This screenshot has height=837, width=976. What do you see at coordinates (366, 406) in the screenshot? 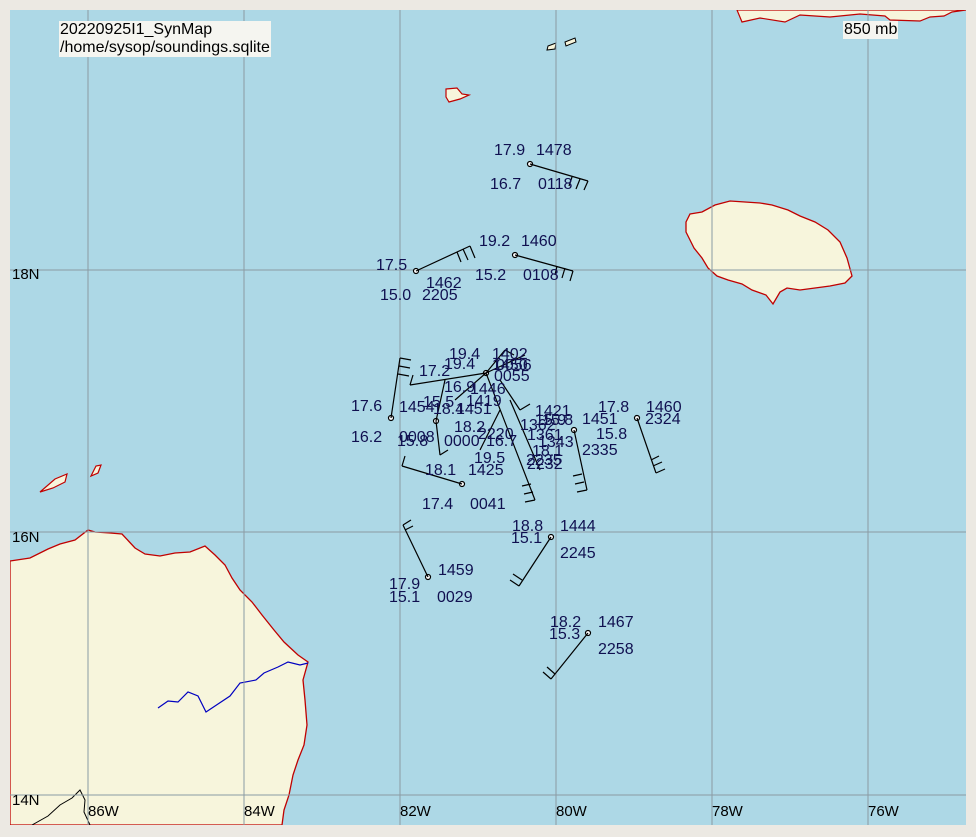
I see `station-temp: 17.6` at bounding box center [366, 406].